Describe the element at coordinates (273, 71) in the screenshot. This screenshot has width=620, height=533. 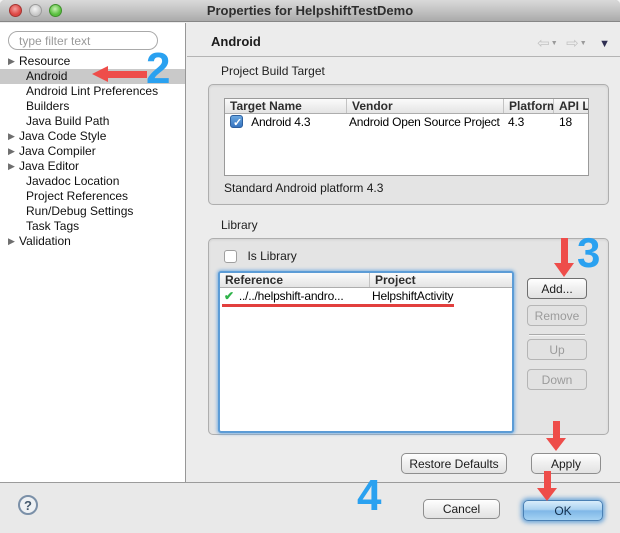
I see `build-target-group-label: Project Build Target` at that location.